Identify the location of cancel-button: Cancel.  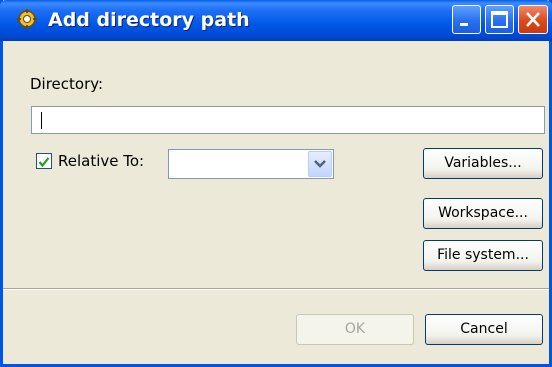
(484, 329).